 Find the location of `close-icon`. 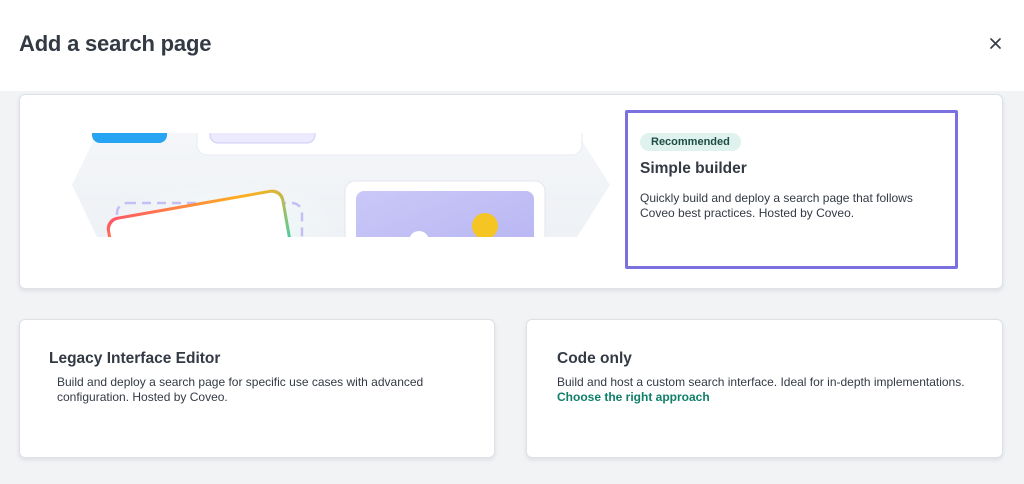

close-icon is located at coordinates (995, 43).